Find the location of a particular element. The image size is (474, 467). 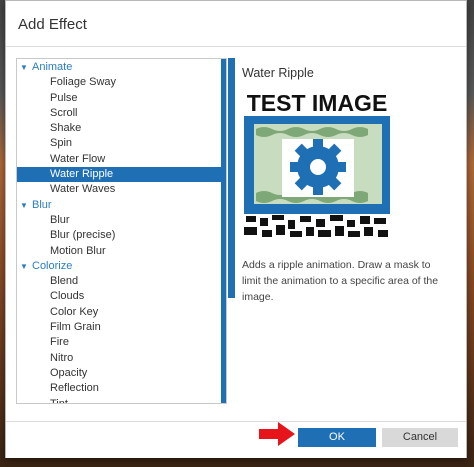

preview-title: Water Ripple is located at coordinates (278, 73).